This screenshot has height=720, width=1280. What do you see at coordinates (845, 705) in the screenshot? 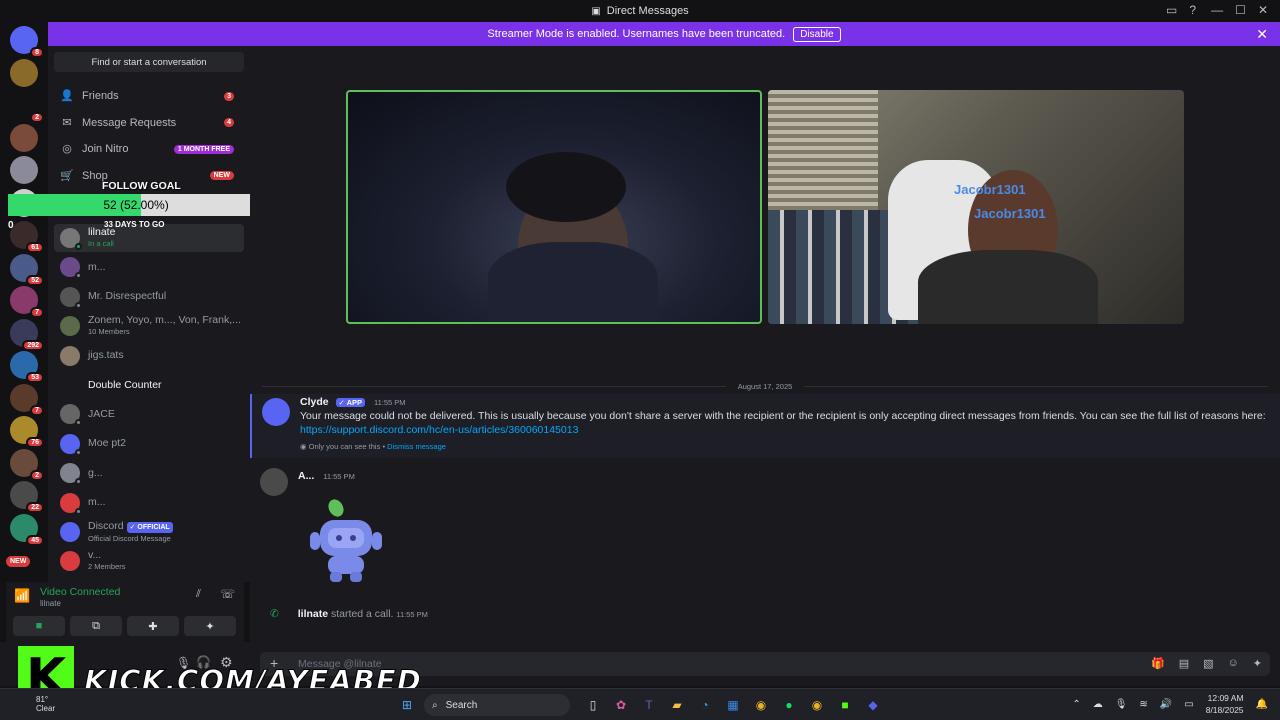
I see `kick-app-icon: ■` at bounding box center [845, 705].